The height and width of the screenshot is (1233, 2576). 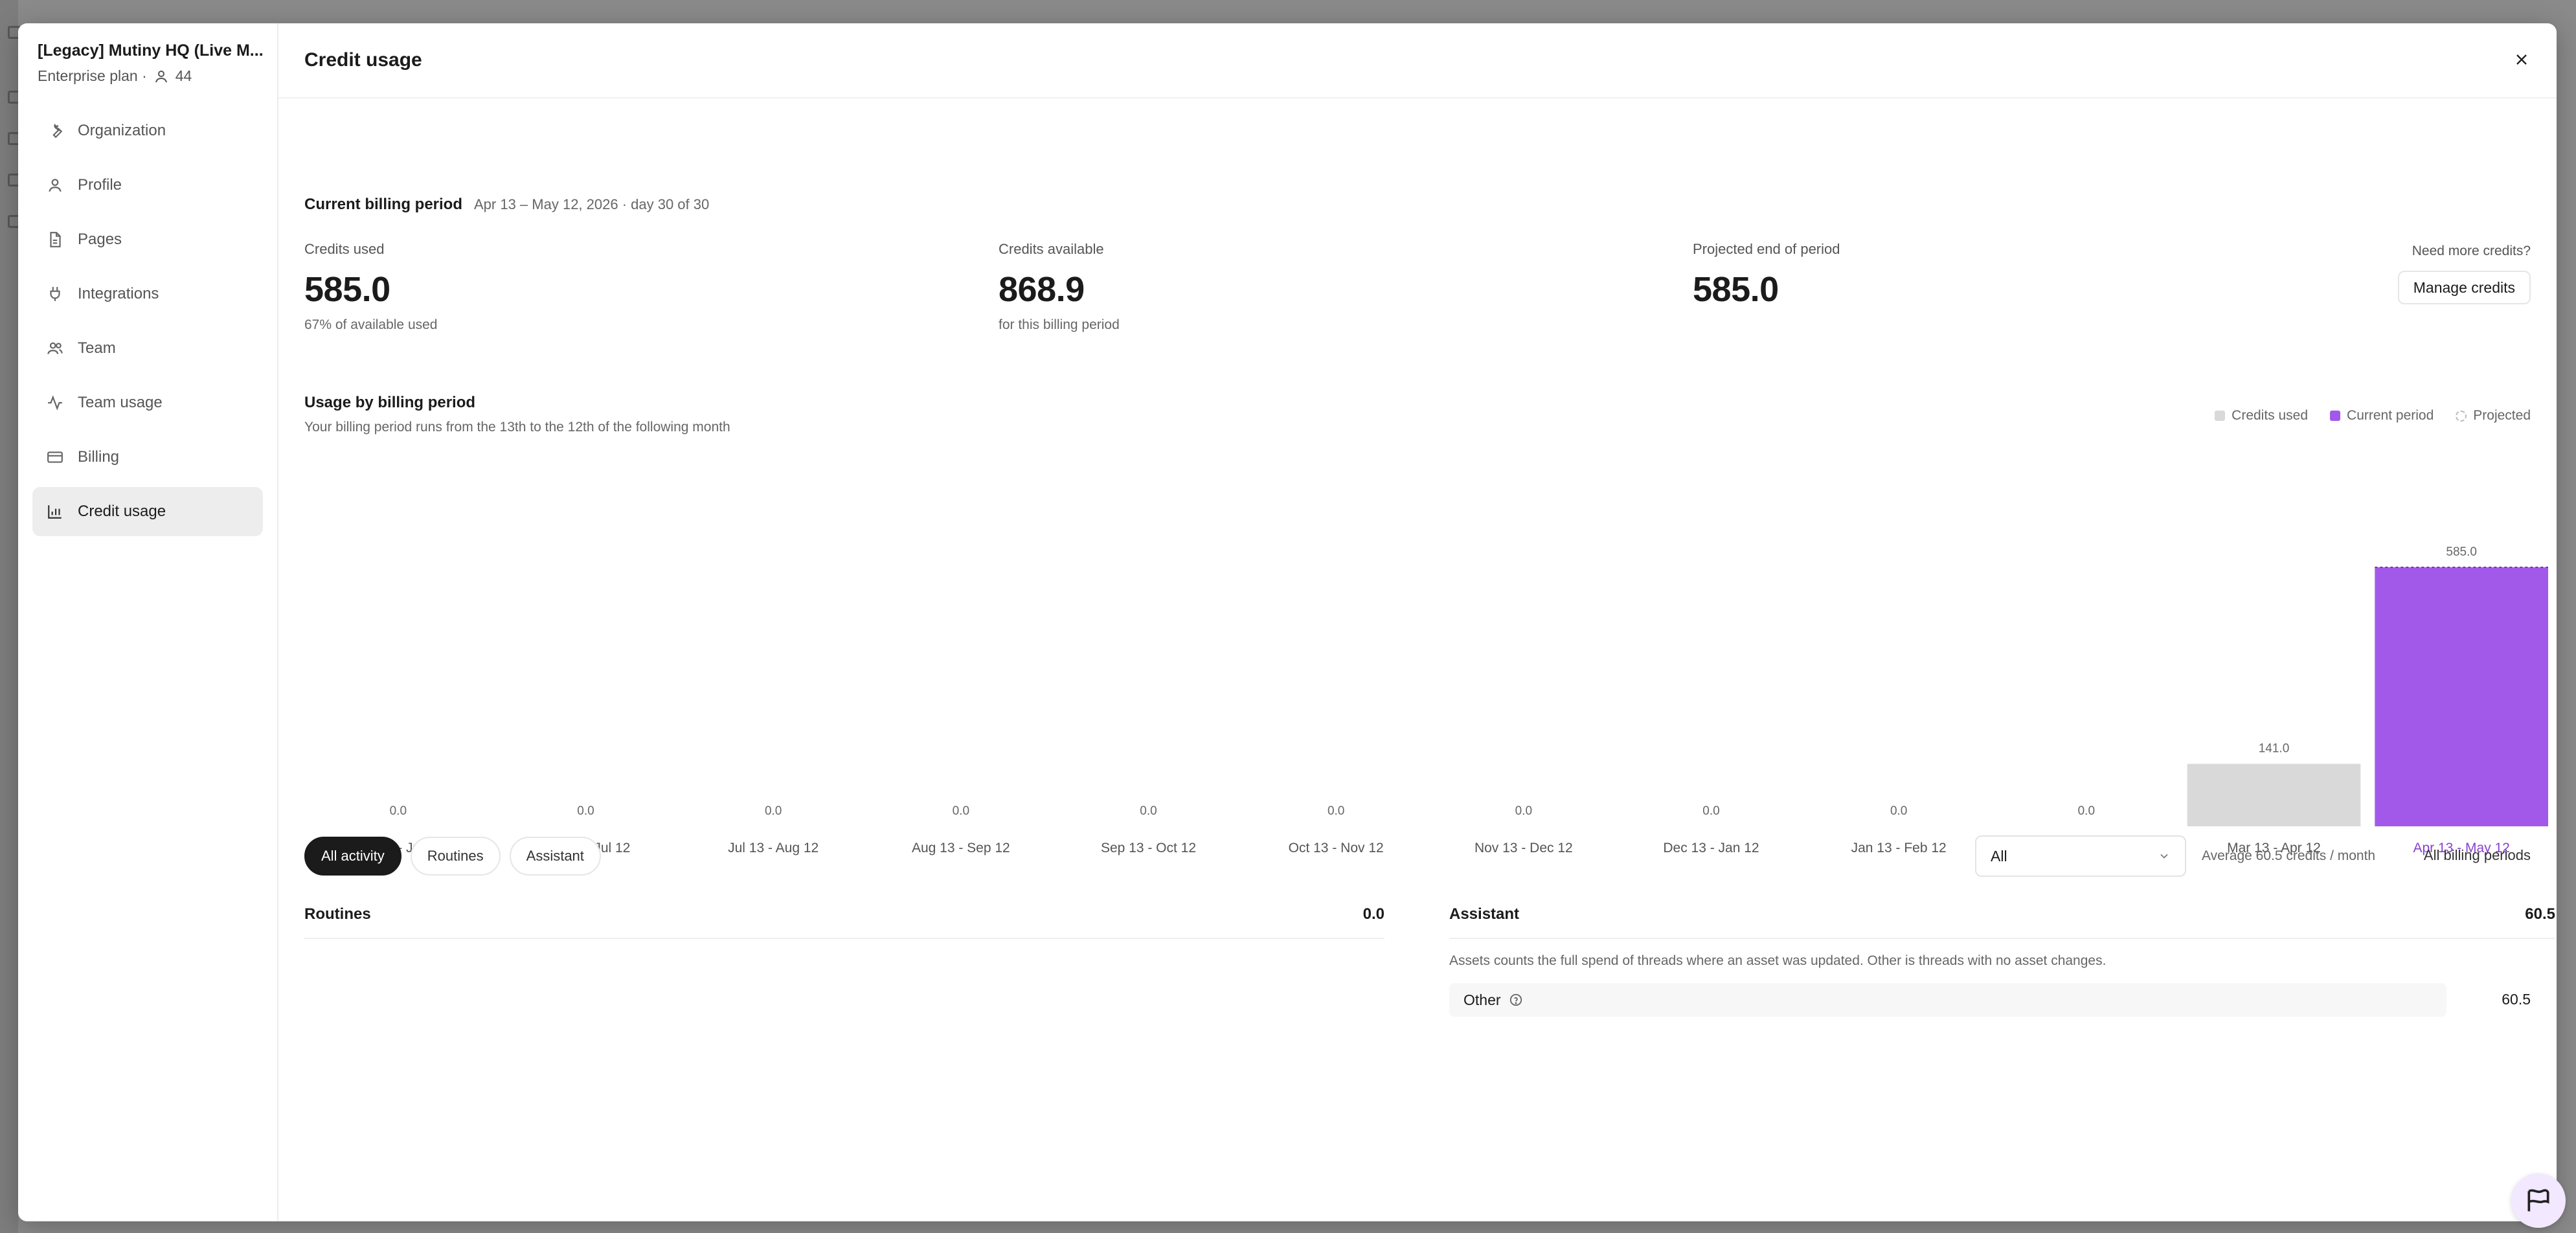 I want to click on tab-assistant: Assistant, so click(x=555, y=856).